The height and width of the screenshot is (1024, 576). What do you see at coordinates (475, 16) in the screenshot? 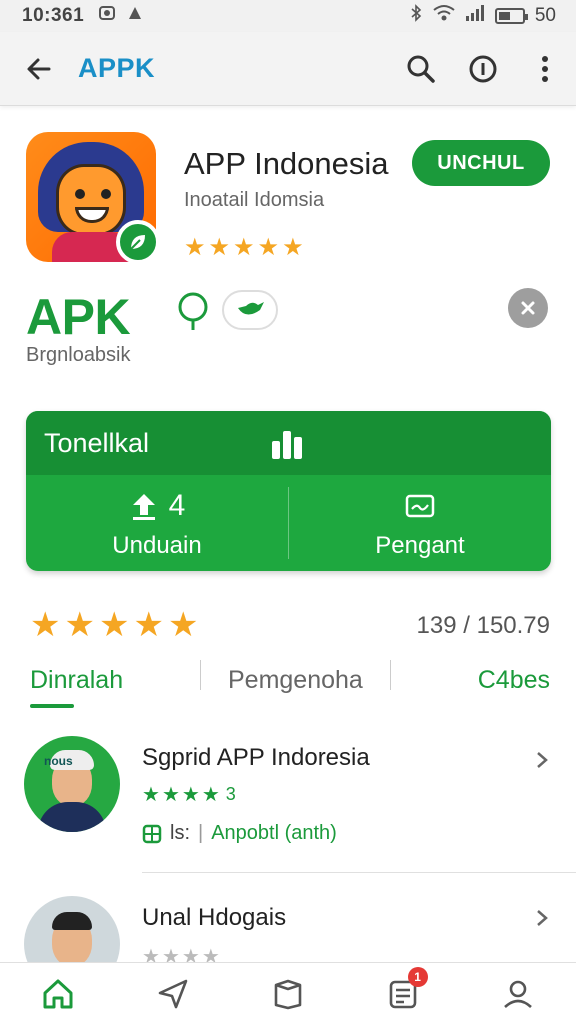
I see `signal-icon` at bounding box center [475, 16].